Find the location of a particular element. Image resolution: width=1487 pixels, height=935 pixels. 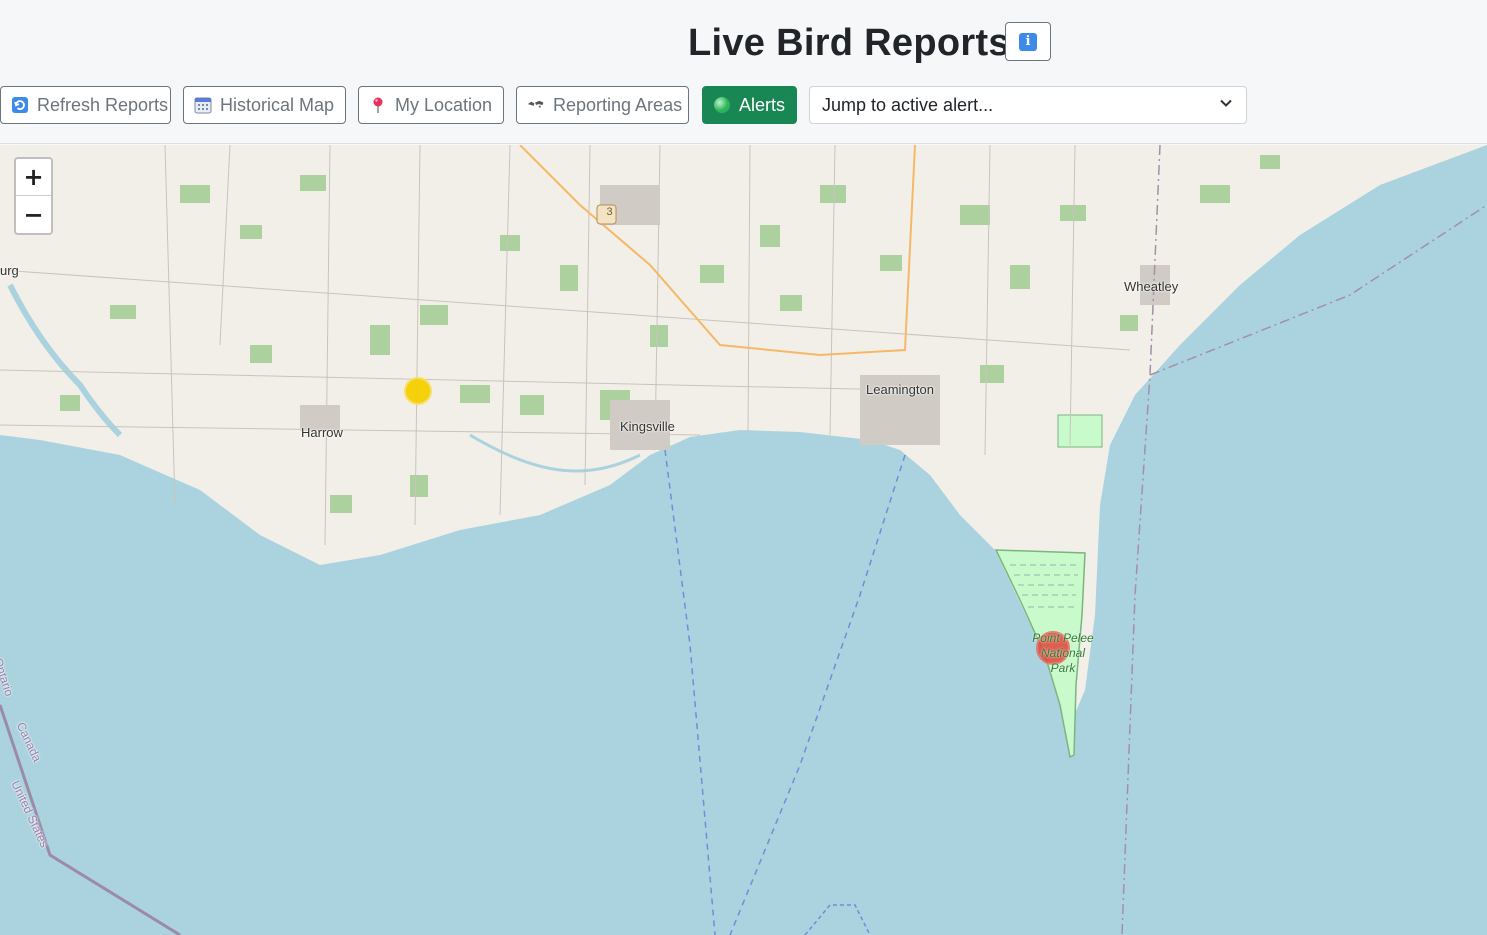

reporting-areas-button: Reporting Areas is located at coordinates (602, 105).